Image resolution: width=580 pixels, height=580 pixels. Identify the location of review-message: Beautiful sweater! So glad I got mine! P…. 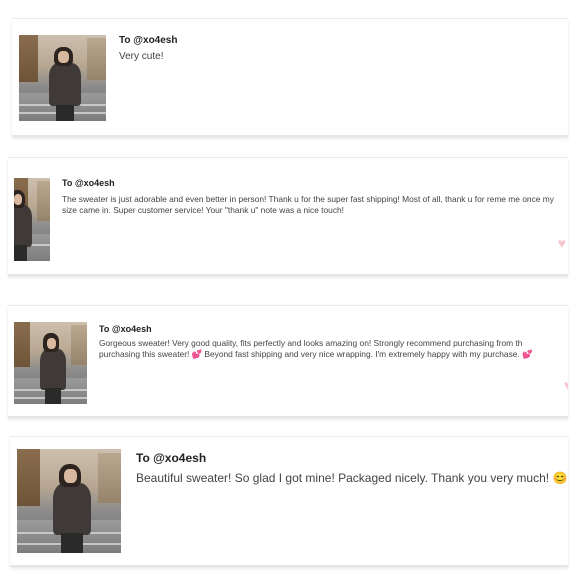
(352, 478).